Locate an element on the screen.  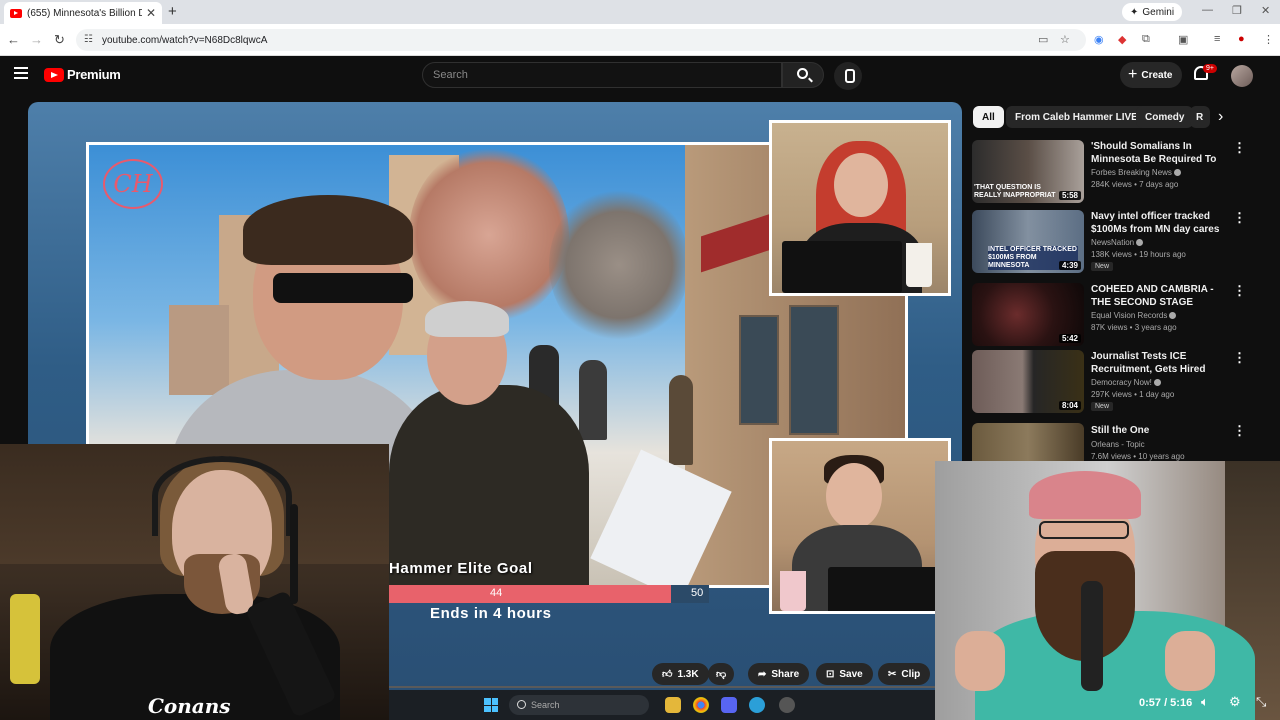
scissors-icon: ✂ is located at coordinates (892, 674).